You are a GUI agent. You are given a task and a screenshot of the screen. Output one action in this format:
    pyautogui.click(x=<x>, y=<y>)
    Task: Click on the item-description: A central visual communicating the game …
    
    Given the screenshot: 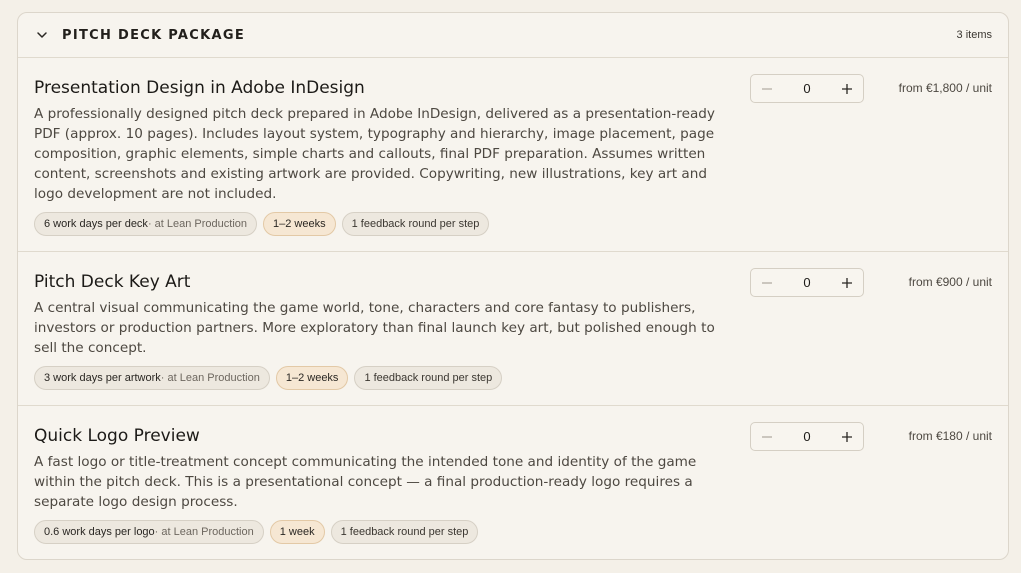 What is the action you would take?
    pyautogui.click(x=374, y=328)
    